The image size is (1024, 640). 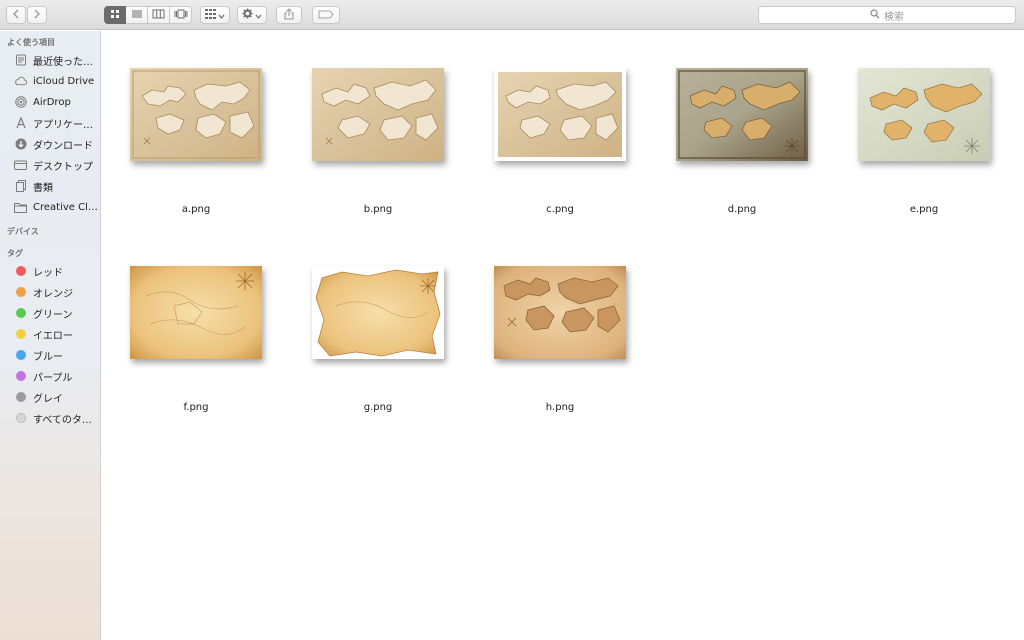 I want to click on share-button, so click(x=289, y=15).